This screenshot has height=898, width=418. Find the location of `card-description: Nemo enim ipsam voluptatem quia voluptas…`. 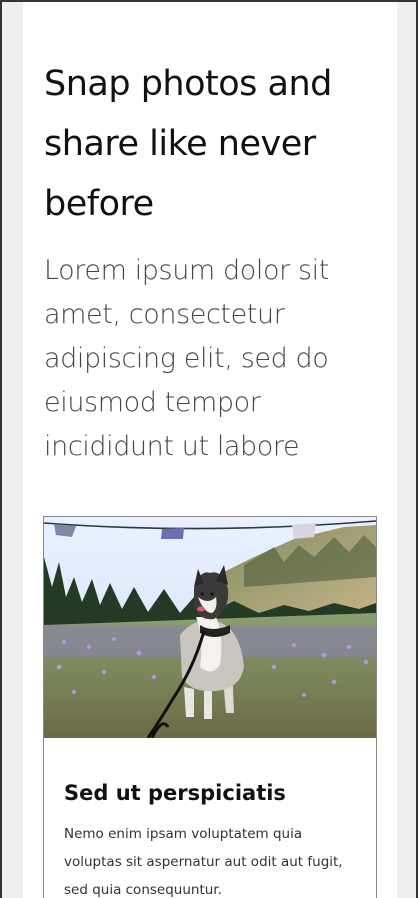

card-description: Nemo enim ipsam voluptatem quia voluptas… is located at coordinates (203, 862).